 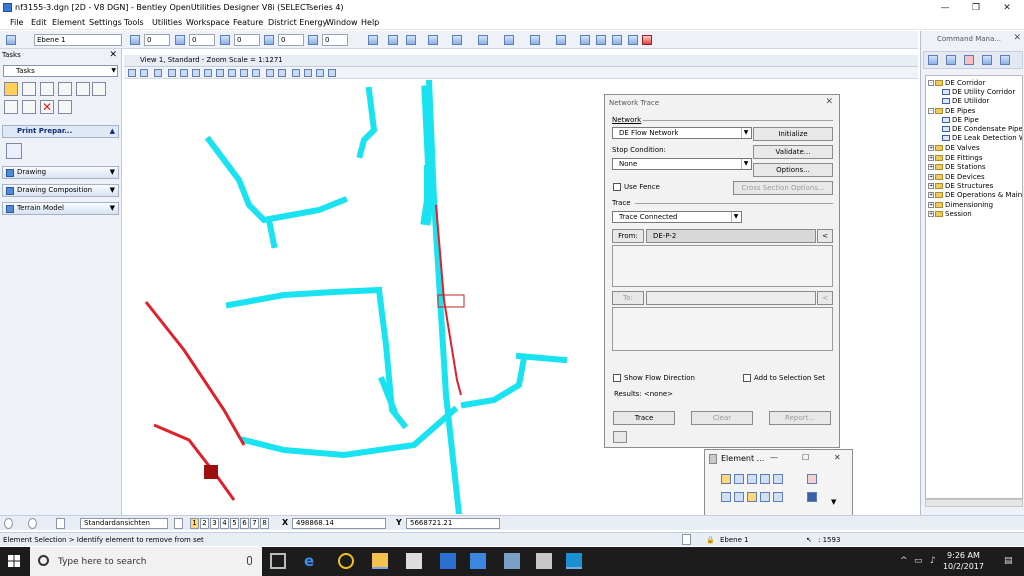 I want to click on trace-type-select: Trace Connected ▼, so click(x=677, y=217).